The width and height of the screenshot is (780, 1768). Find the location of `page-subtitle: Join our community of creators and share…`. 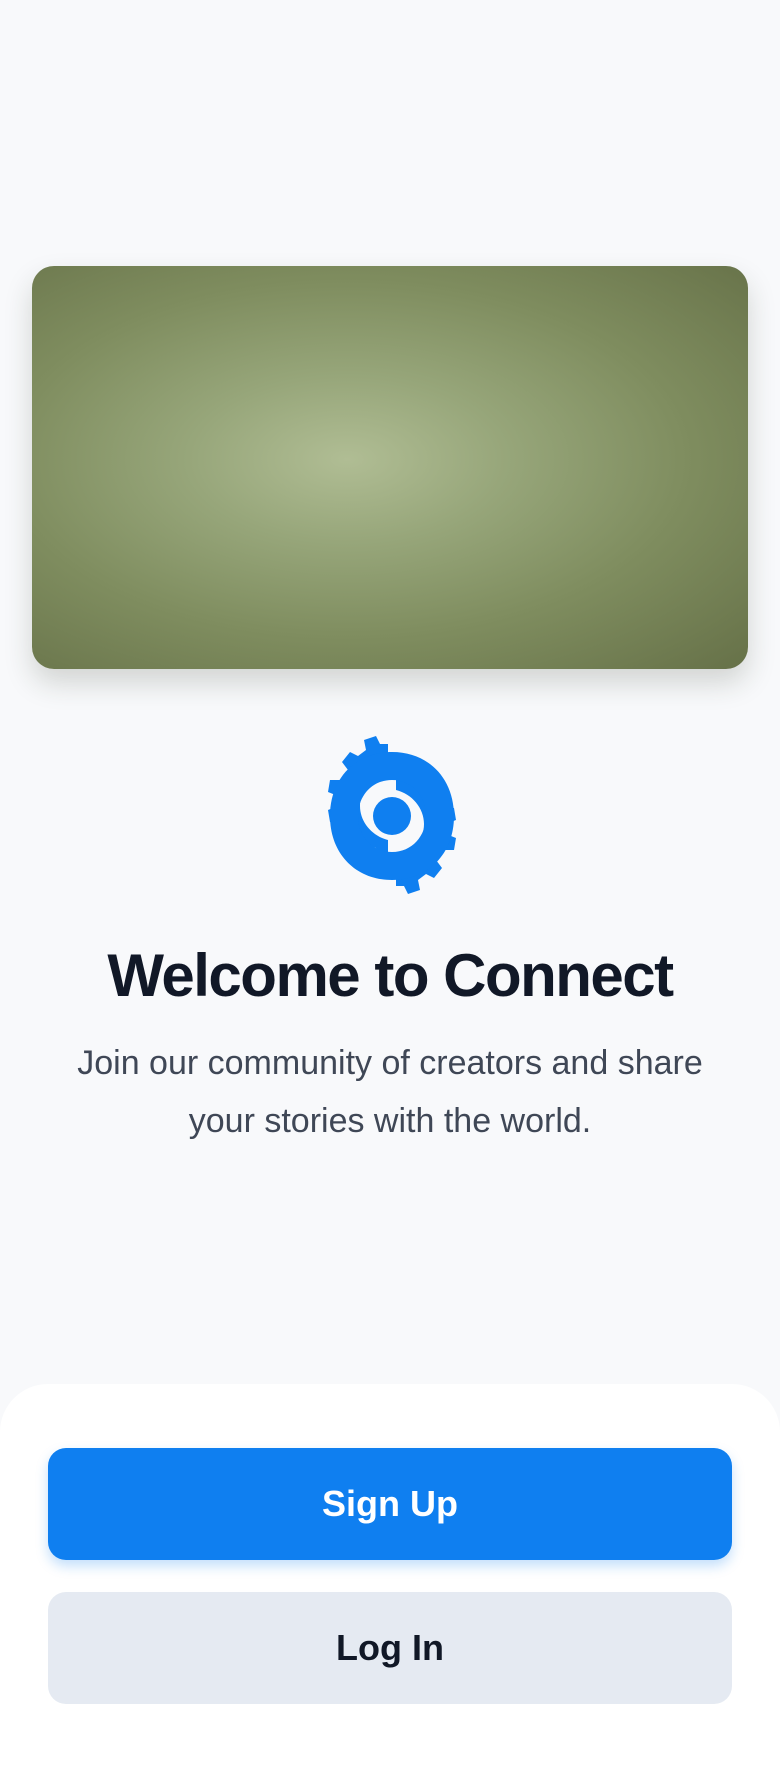

page-subtitle: Join our community of creators and share… is located at coordinates (390, 1092).